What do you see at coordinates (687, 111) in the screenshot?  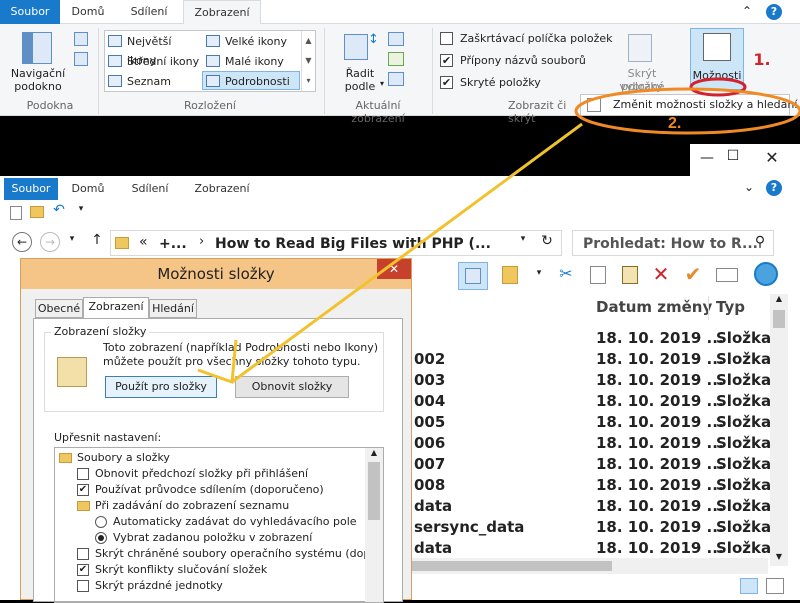 I see `annotation-oval-menu` at bounding box center [687, 111].